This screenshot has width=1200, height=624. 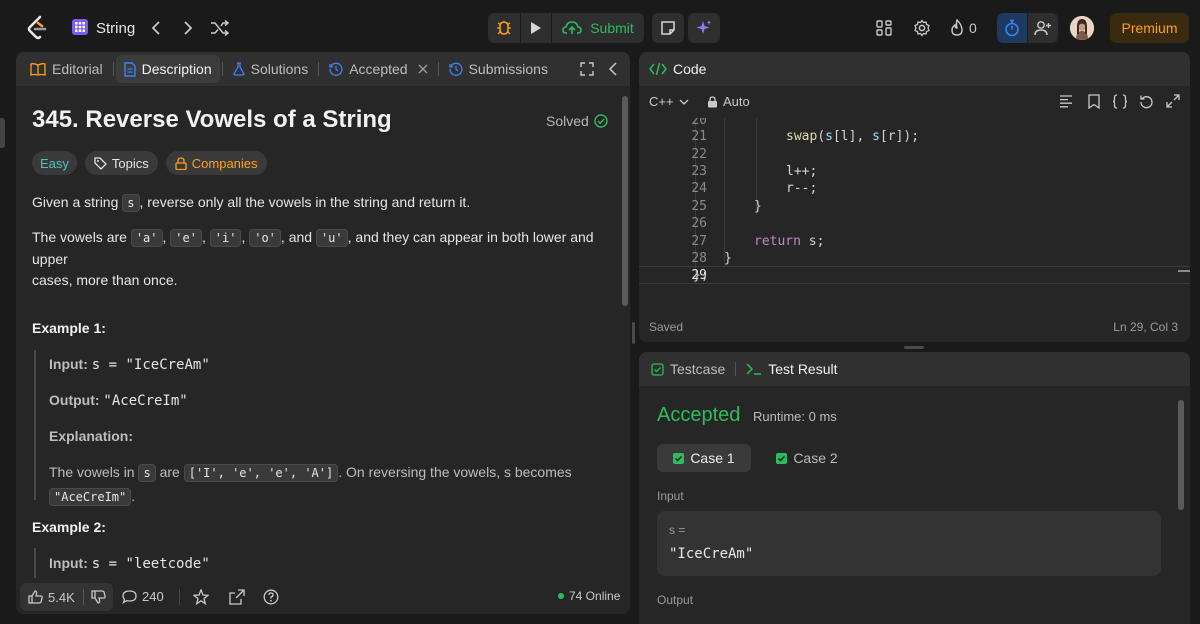 I want to click on favorite-star-icon, so click(x=201, y=597).